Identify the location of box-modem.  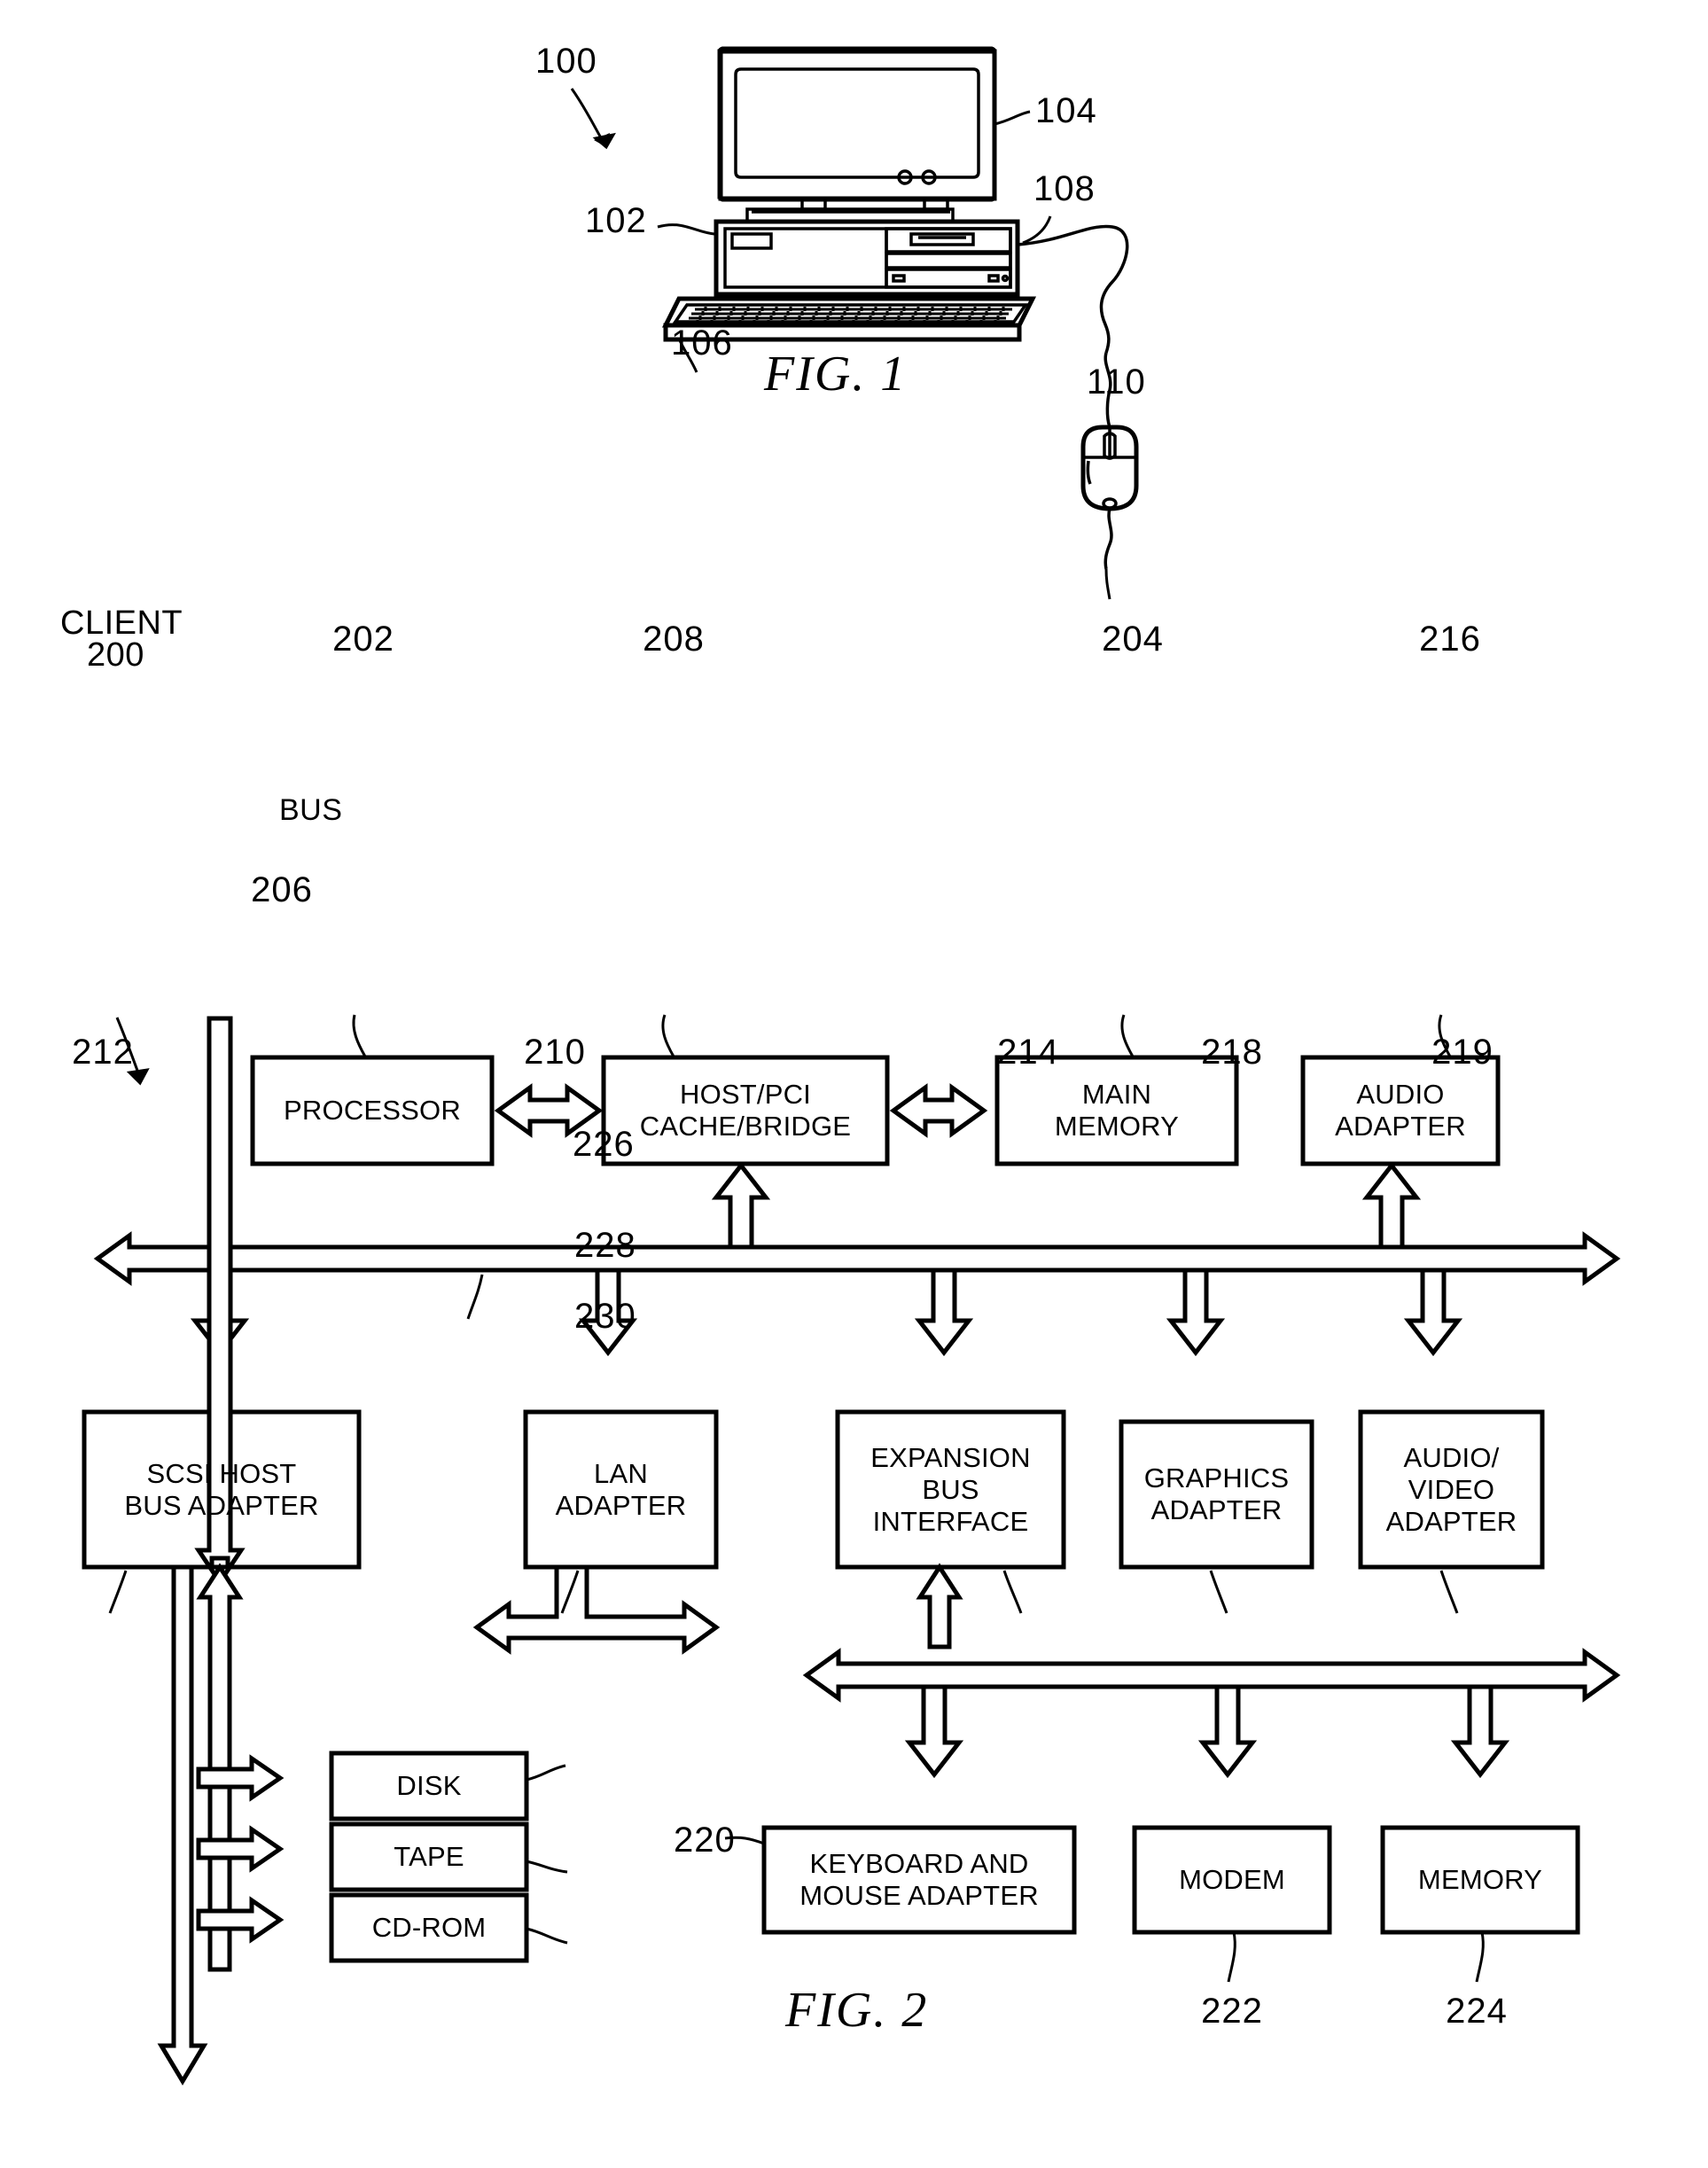
(1232, 1880).